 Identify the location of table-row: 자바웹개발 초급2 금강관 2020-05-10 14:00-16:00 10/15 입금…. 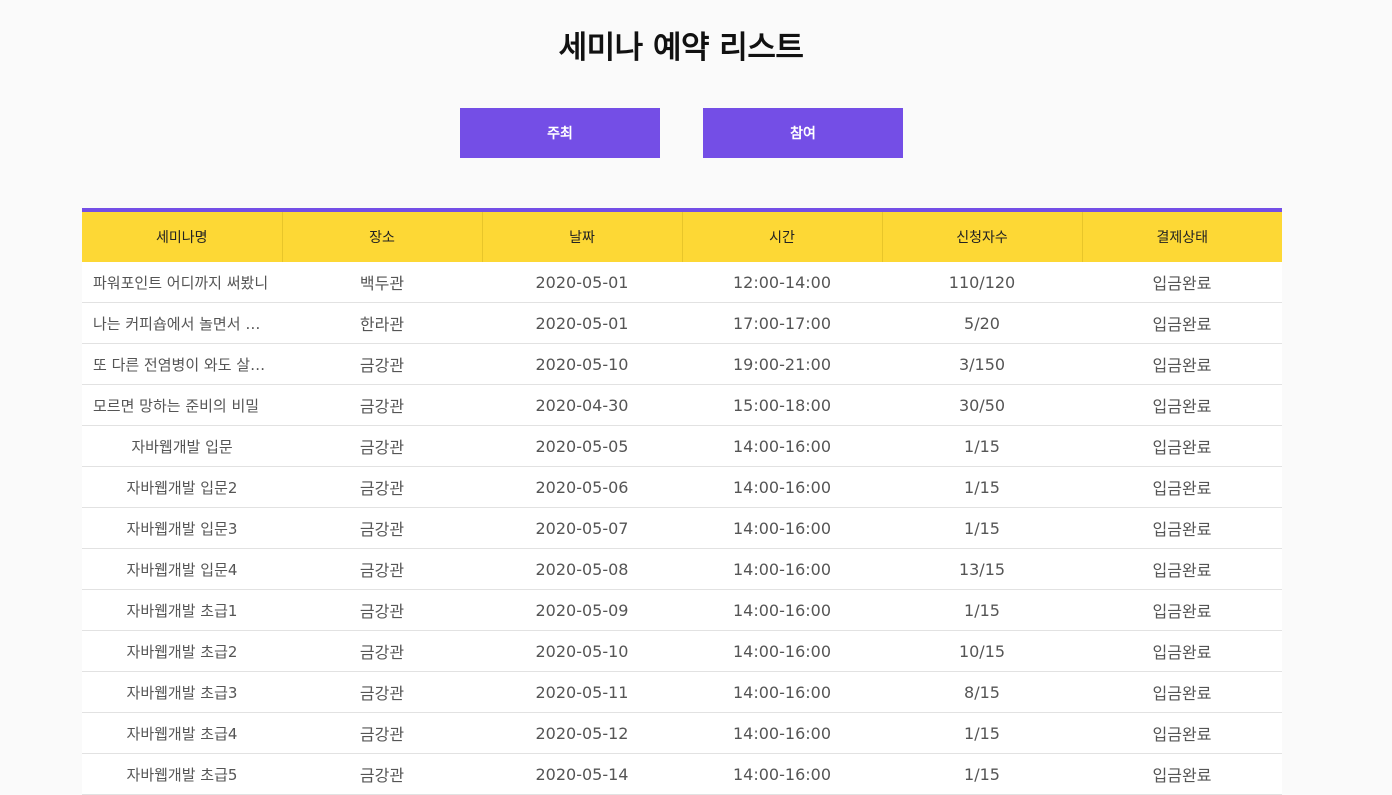
(682, 651).